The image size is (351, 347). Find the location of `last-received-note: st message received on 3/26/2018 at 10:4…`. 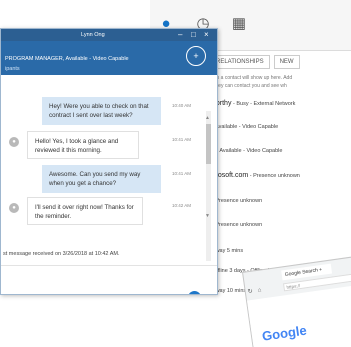

last-received-note: st message received on 3/26/2018 at 10:4… is located at coordinates (61, 254).